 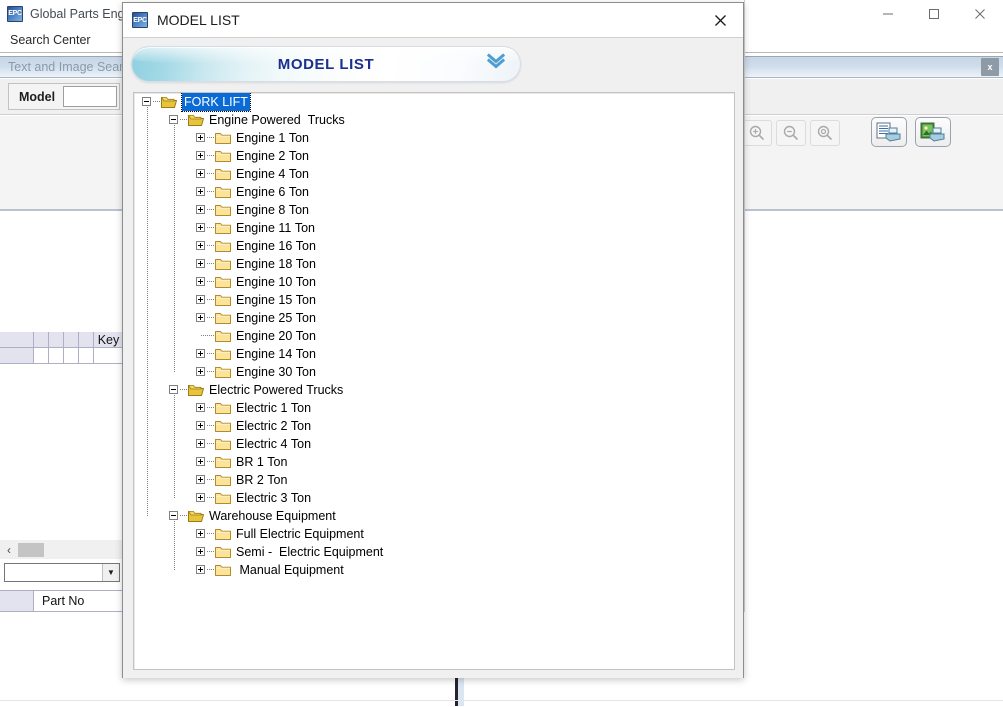 I want to click on filter-combobox: ▼, so click(x=62, y=572).